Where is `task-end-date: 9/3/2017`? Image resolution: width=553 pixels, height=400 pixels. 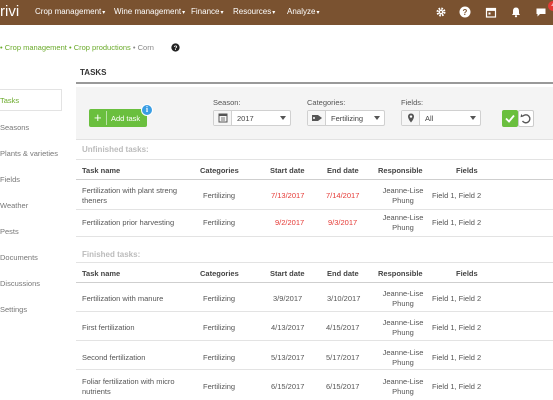
task-end-date: 9/3/2017 is located at coordinates (343, 222).